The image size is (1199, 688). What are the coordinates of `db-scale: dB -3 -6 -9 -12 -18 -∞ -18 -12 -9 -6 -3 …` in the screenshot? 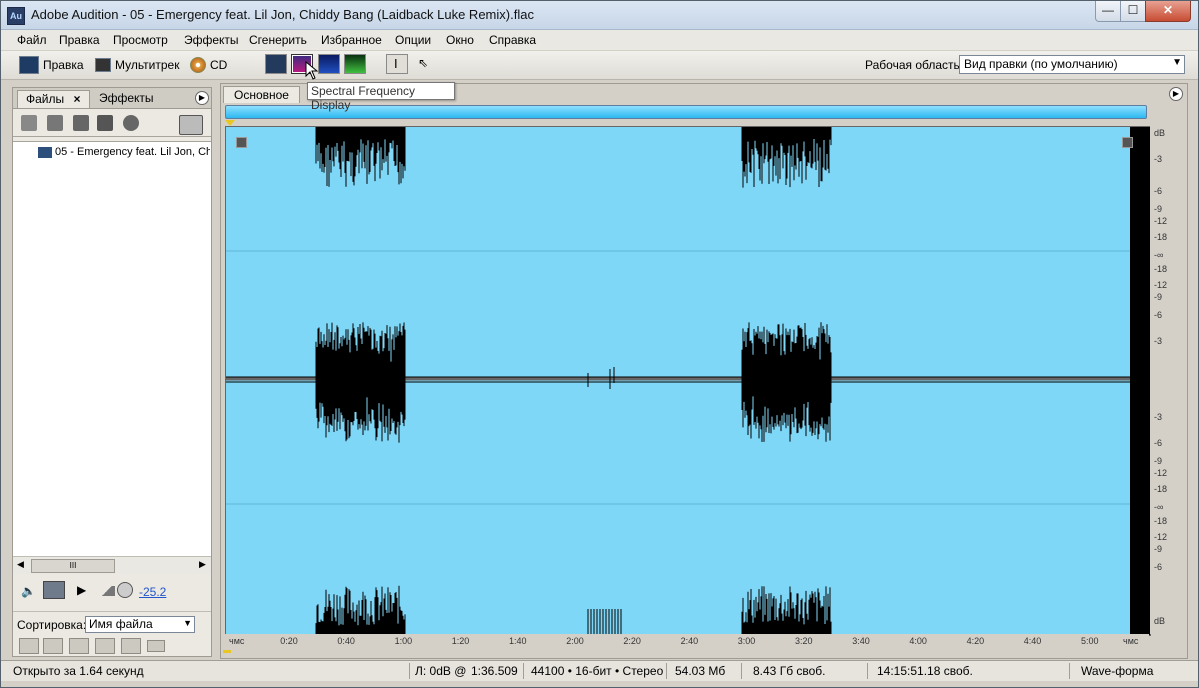 It's located at (1168, 380).